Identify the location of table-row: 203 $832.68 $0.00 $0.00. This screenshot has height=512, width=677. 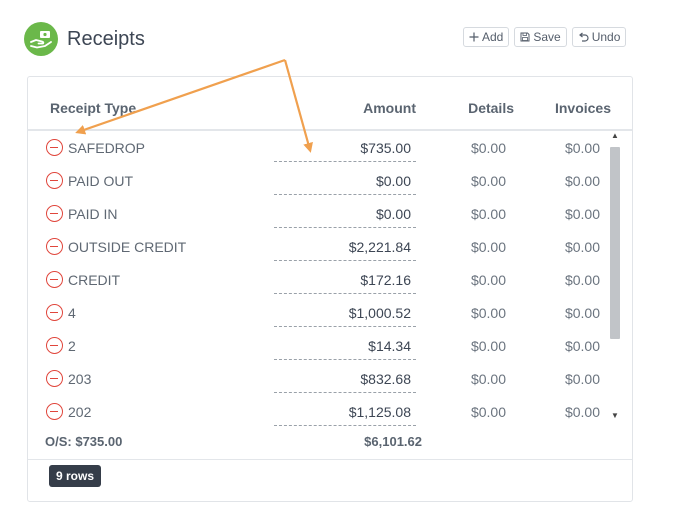
(321, 378).